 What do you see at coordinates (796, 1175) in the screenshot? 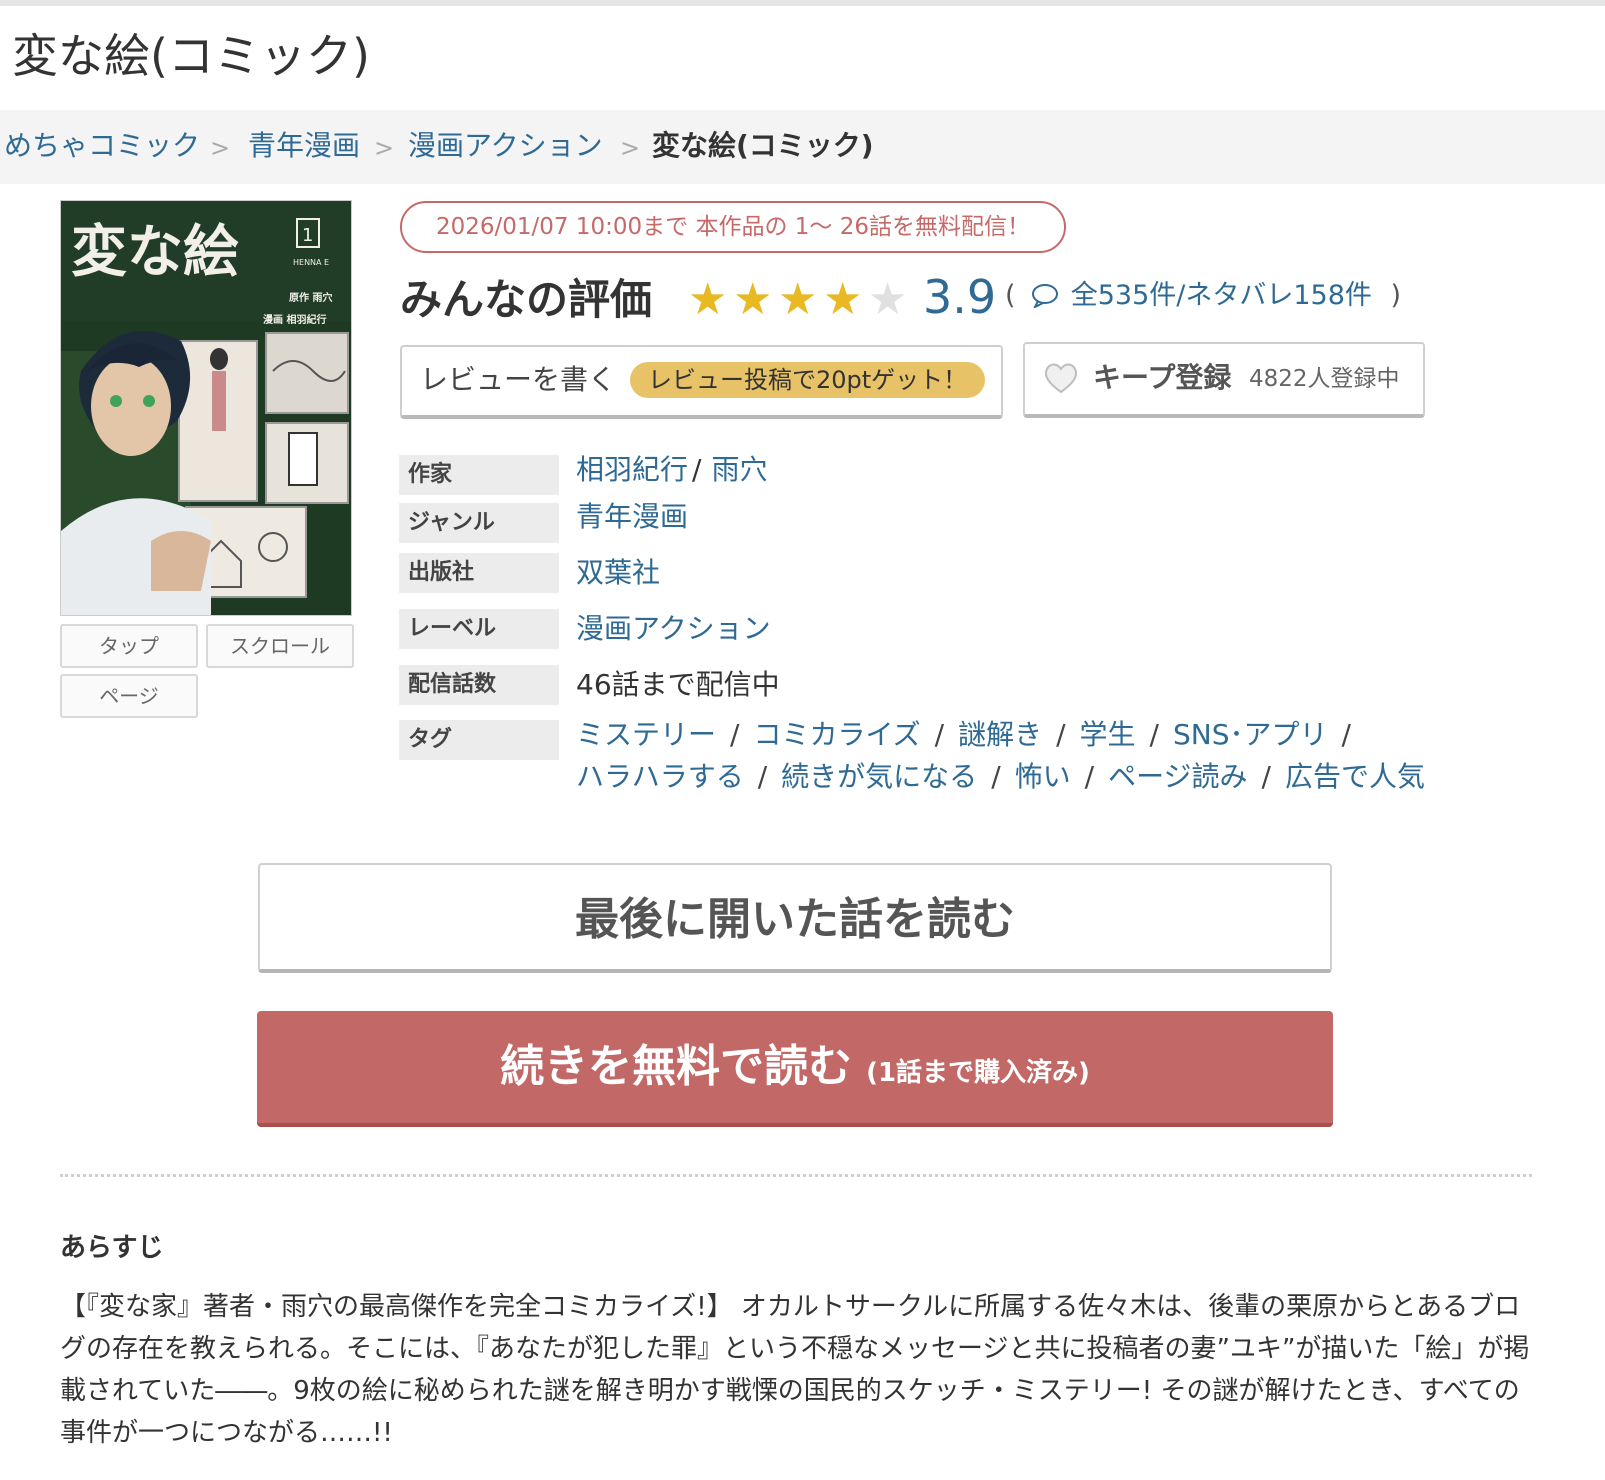
I see `section-divider` at bounding box center [796, 1175].